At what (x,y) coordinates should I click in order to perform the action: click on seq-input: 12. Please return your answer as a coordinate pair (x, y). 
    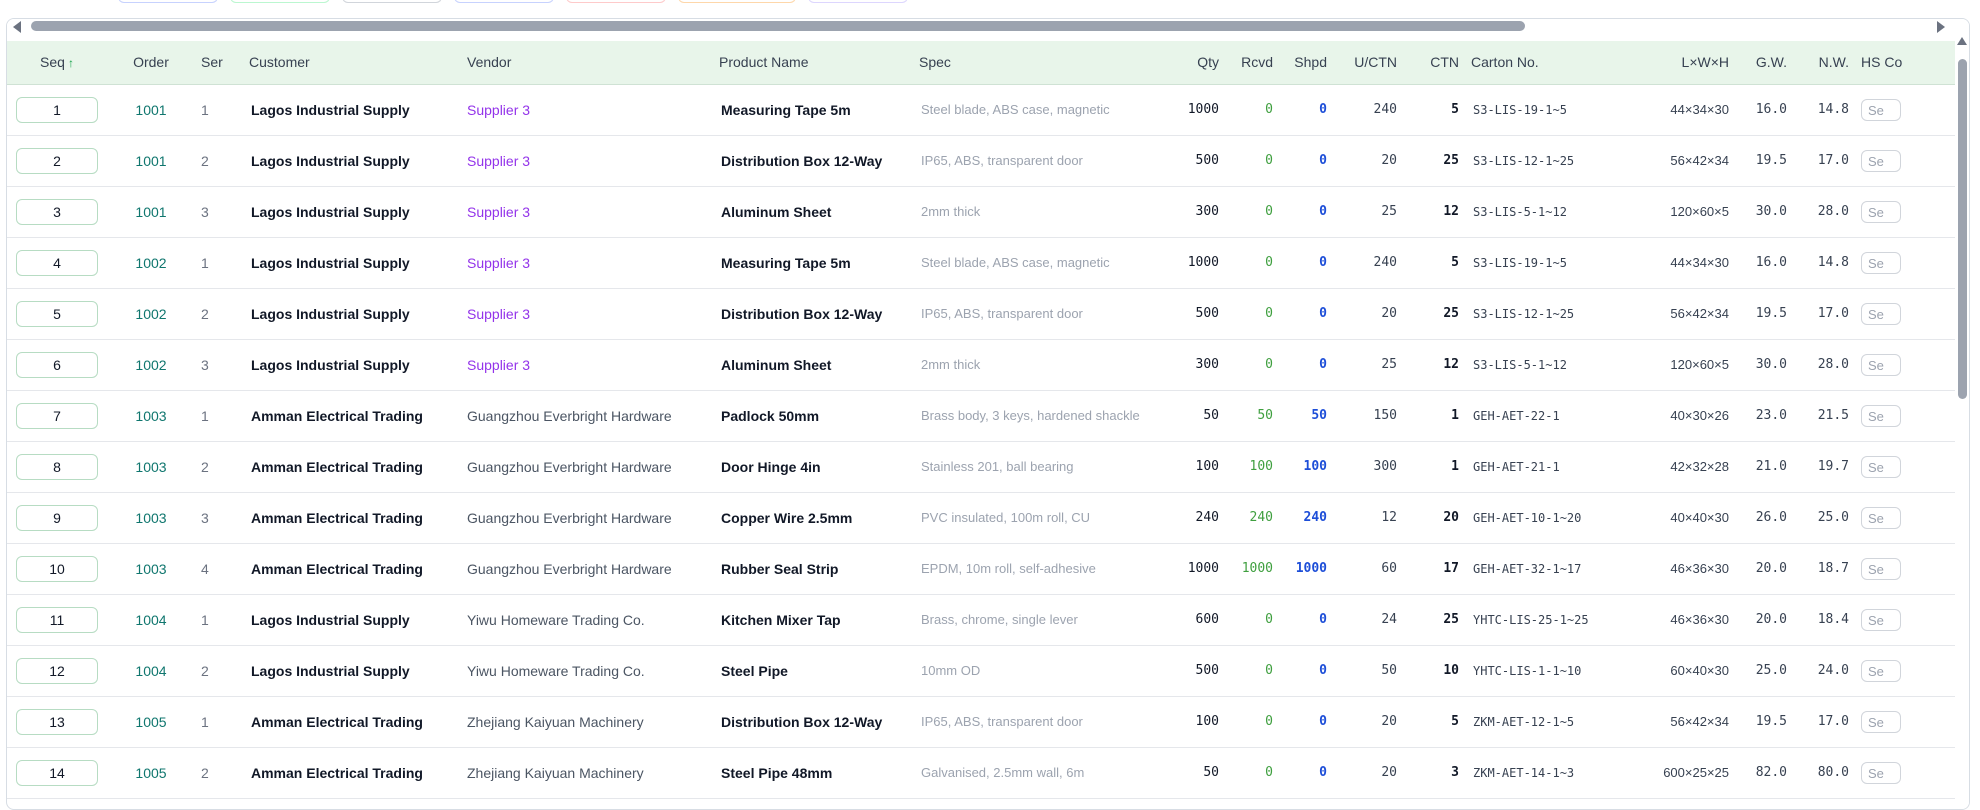
    Looking at the image, I should click on (57, 670).